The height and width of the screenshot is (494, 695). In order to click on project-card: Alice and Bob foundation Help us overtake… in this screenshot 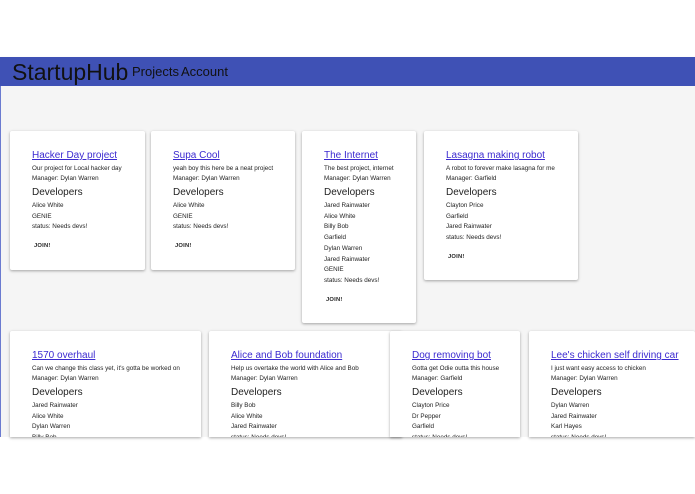, I will do `click(305, 384)`.